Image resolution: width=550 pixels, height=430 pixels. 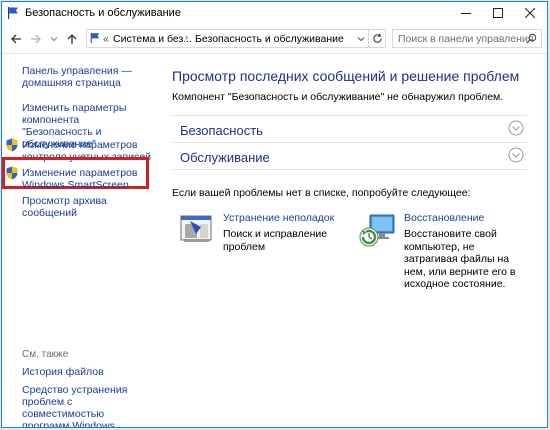 What do you see at coordinates (349, 128) in the screenshot?
I see `section-security: Безопасность` at bounding box center [349, 128].